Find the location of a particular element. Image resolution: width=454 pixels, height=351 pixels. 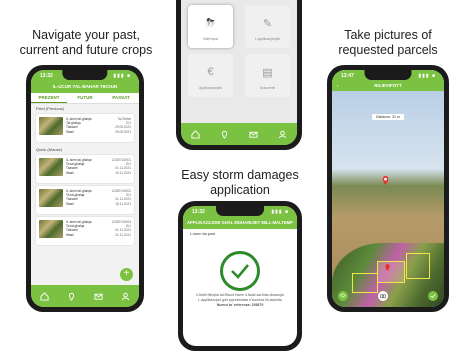

confirmation-subtitle: L-isem tal-post is located at coordinates (202, 234).